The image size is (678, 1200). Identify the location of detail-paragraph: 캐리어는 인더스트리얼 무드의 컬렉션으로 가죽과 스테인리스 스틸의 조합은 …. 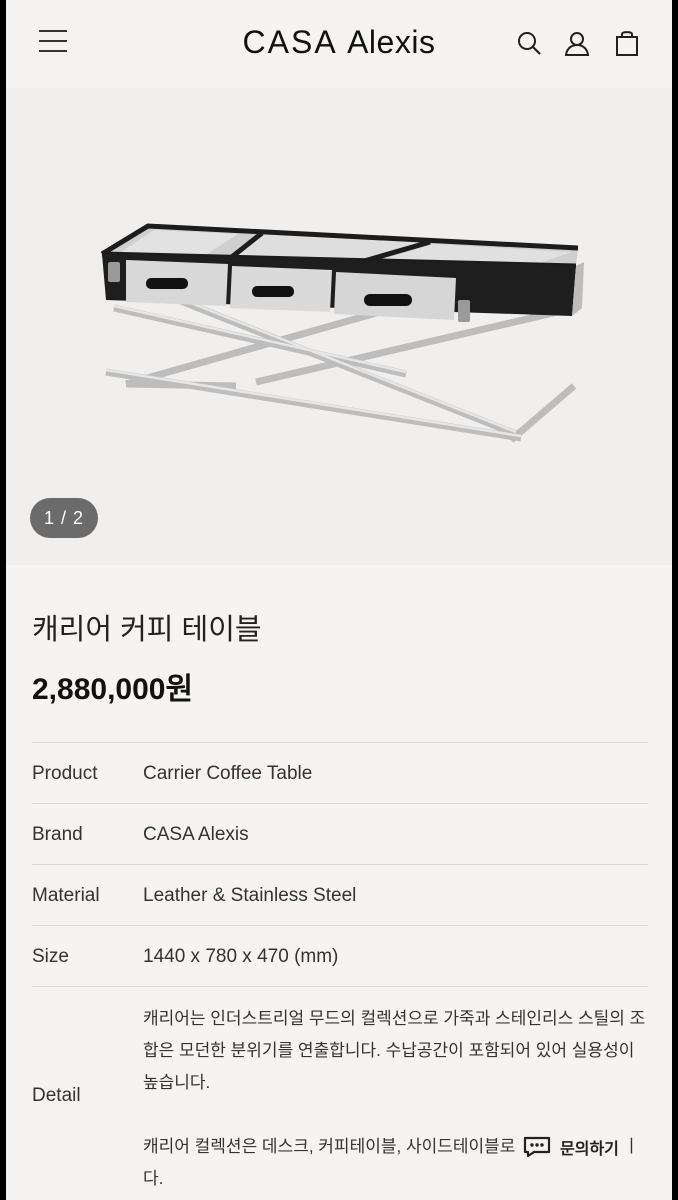
(394, 1050).